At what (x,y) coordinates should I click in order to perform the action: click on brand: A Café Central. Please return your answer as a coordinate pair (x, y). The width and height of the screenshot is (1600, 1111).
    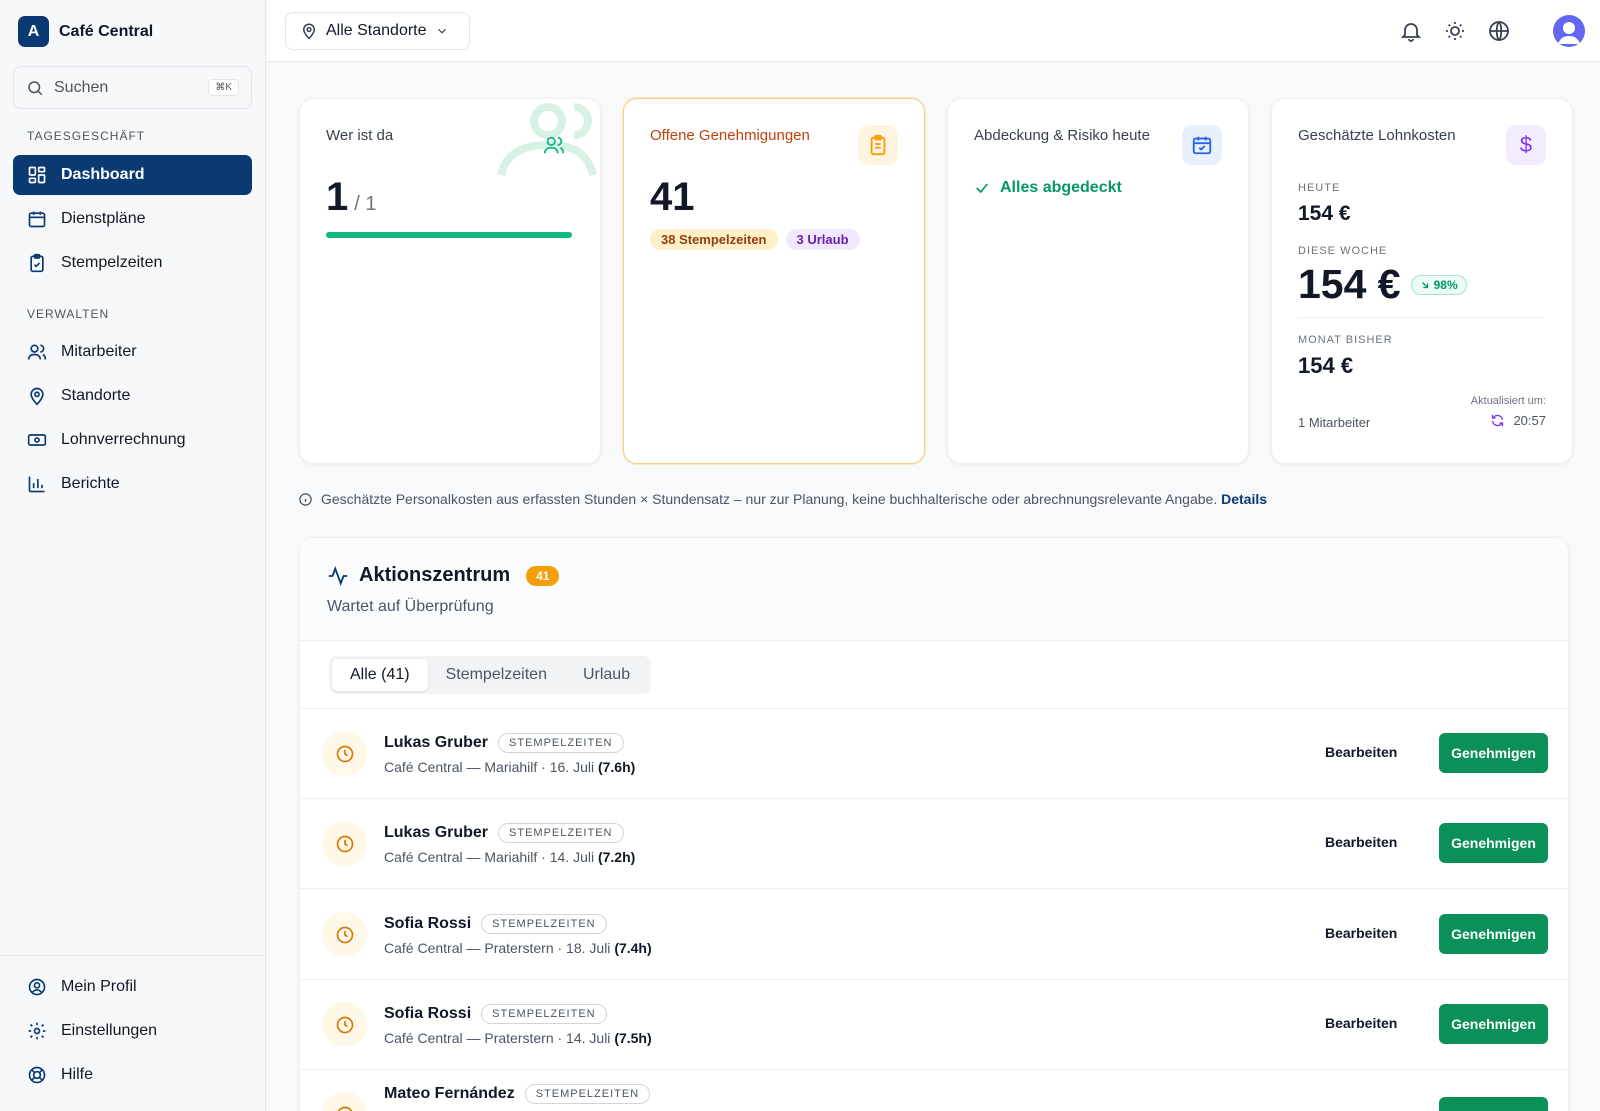
    Looking at the image, I should click on (85, 31).